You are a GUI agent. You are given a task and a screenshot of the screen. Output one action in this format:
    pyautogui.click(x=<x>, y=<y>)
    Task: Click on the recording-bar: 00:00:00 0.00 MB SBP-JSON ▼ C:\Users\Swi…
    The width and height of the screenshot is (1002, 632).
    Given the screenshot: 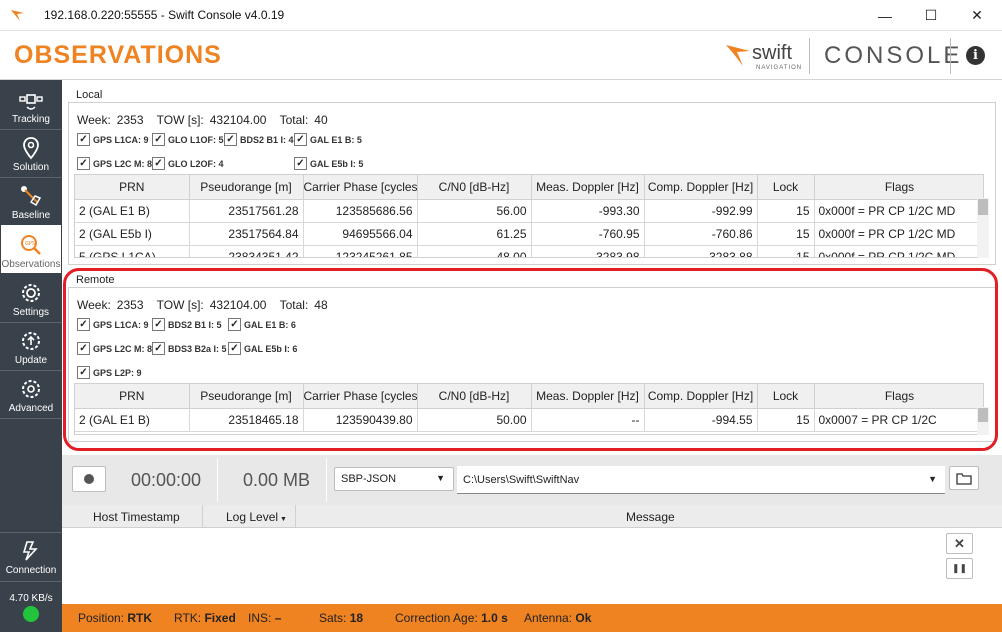 What is the action you would take?
    pyautogui.click(x=532, y=480)
    